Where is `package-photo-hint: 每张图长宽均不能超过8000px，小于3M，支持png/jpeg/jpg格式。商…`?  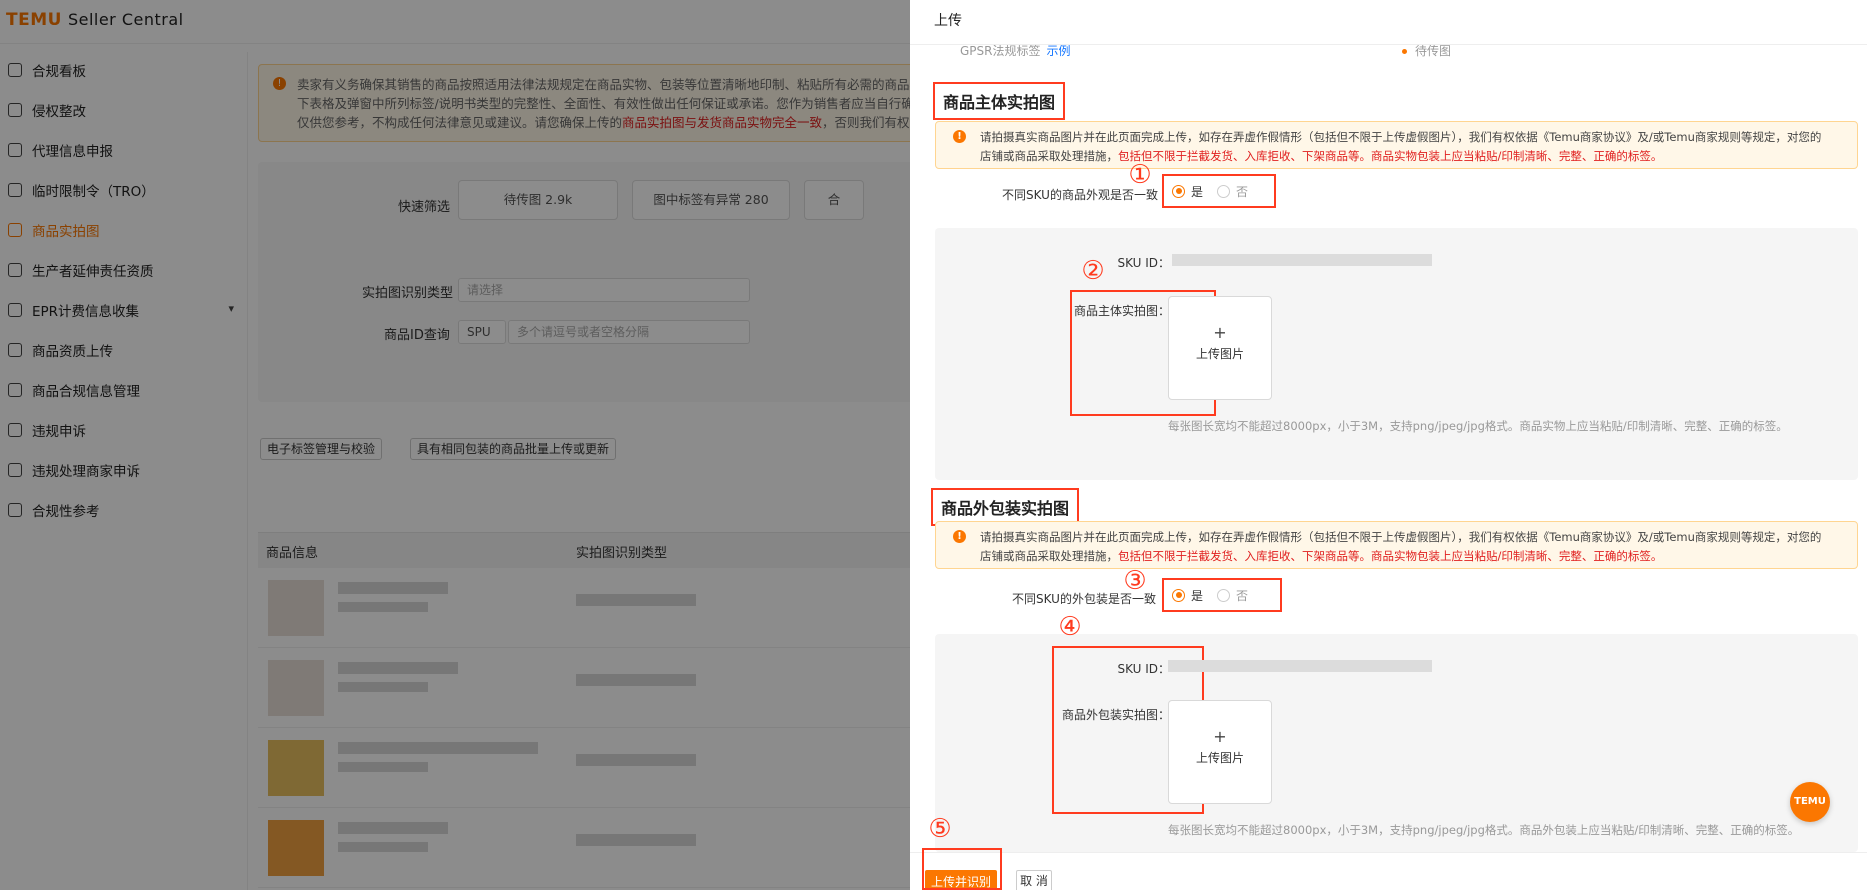 package-photo-hint: 每张图长宽均不能超过8000px，小于3M，支持png/jpeg/jpg格式。商… is located at coordinates (1484, 830).